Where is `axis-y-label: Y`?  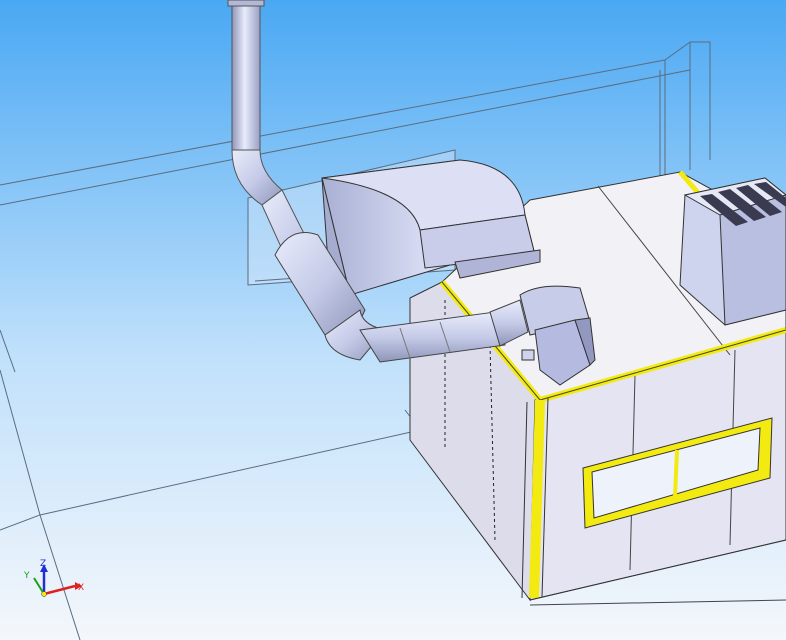
axis-y-label: Y is located at coordinates (26, 576).